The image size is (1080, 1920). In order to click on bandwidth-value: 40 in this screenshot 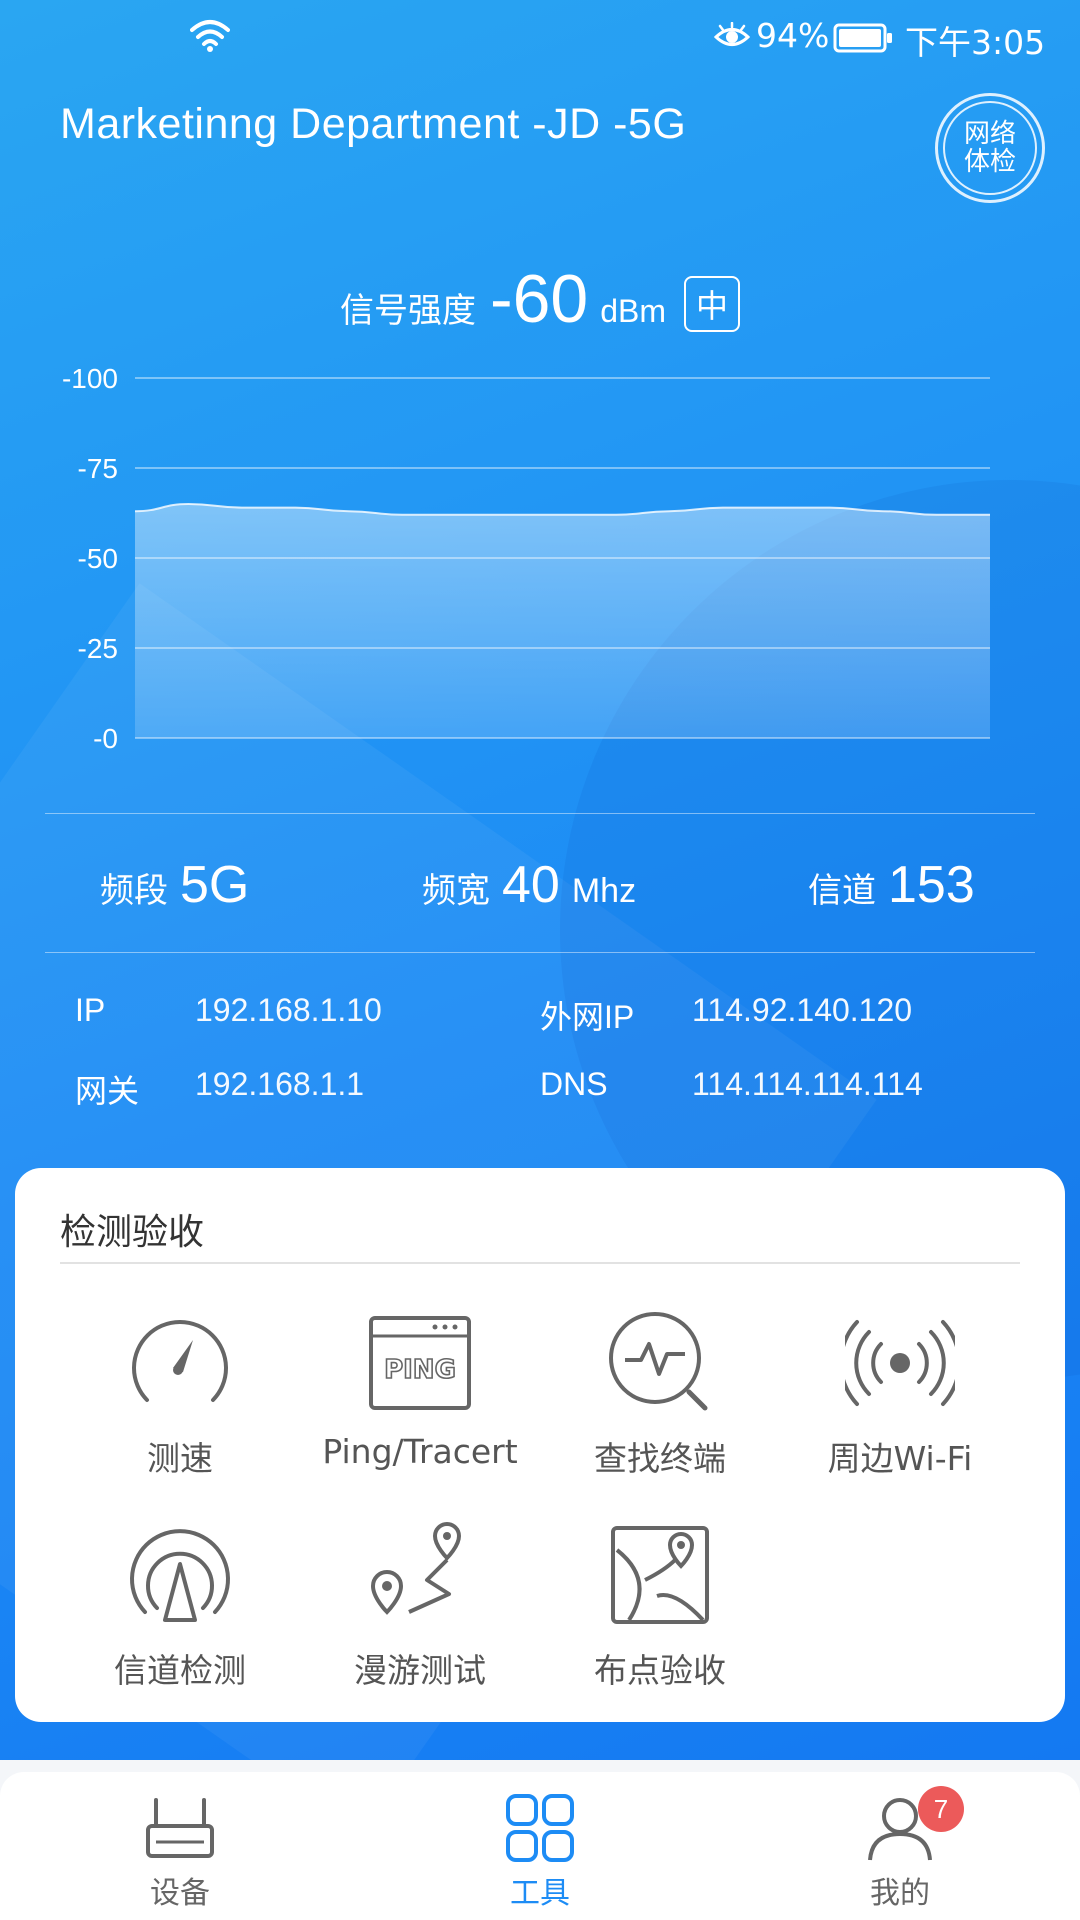, I will do `click(531, 885)`.